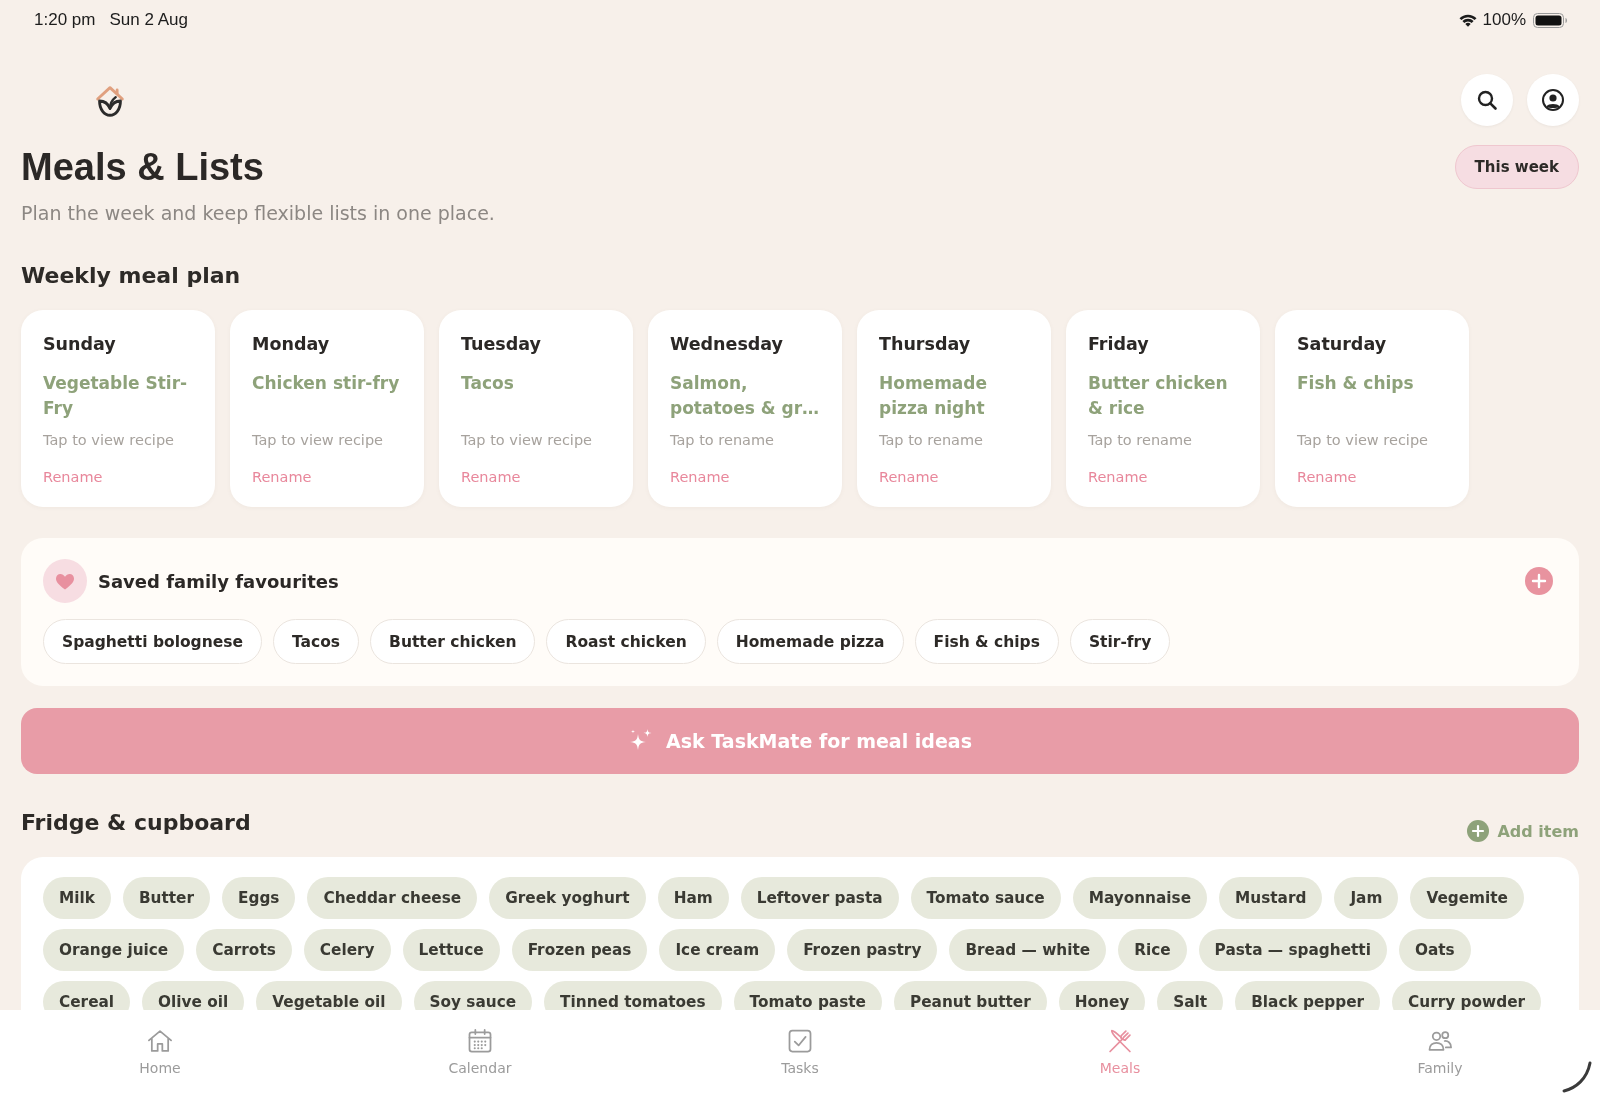 The image size is (1600, 1101). What do you see at coordinates (347, 950) in the screenshot?
I see `pantry-chip: Celery` at bounding box center [347, 950].